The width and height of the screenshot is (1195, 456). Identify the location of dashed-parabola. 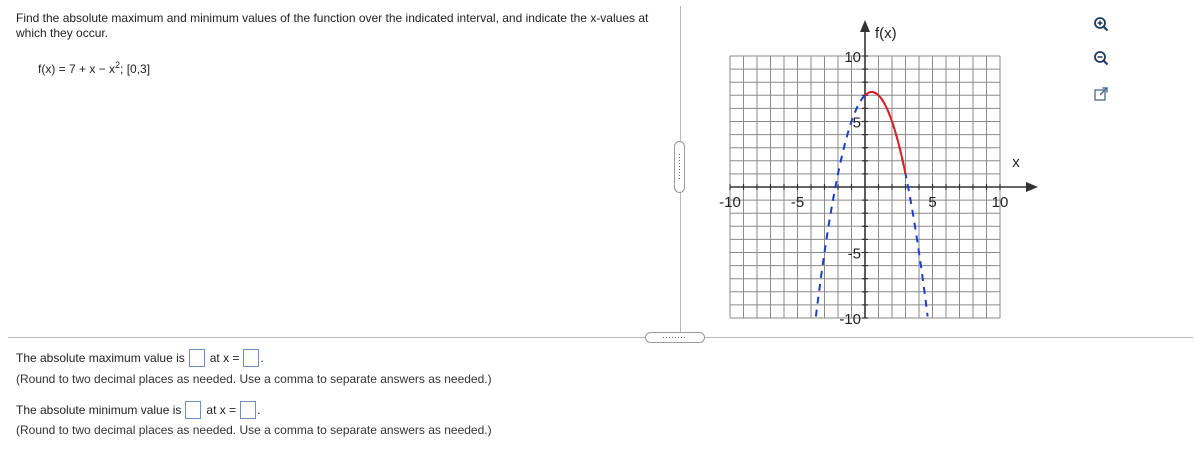
(871, 204).